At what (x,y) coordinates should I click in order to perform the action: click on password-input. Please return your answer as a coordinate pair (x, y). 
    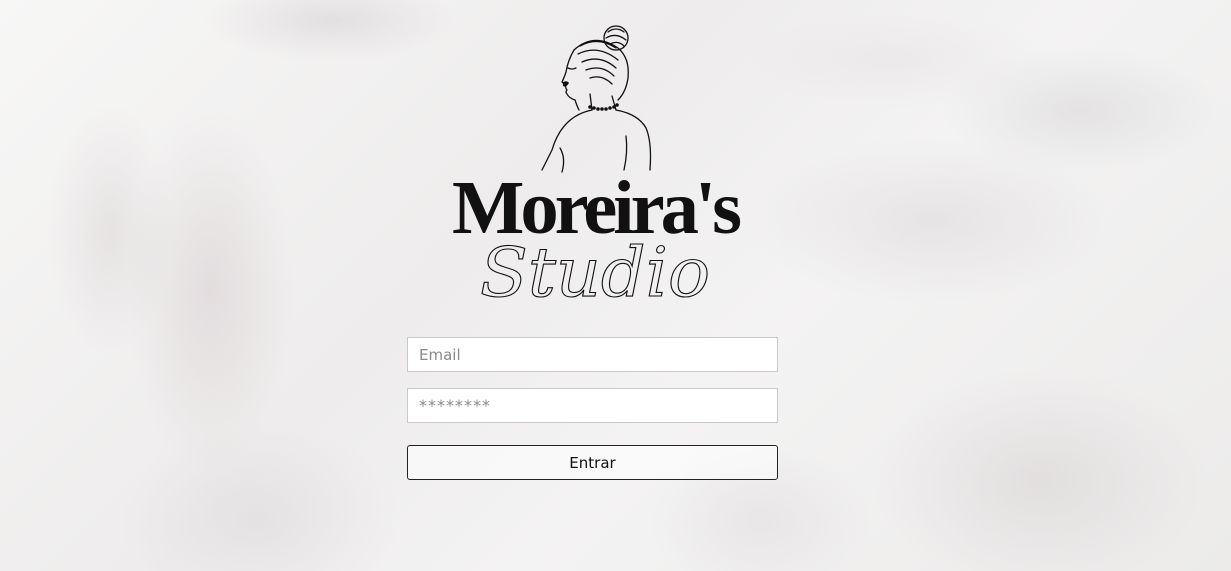
    Looking at the image, I should click on (592, 405).